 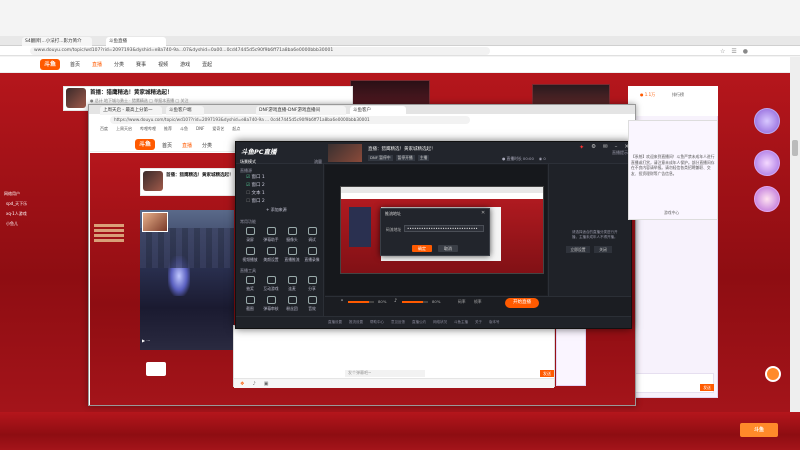 What do you see at coordinates (733, 51) in the screenshot?
I see `extension-icon: ☰` at bounding box center [733, 51].